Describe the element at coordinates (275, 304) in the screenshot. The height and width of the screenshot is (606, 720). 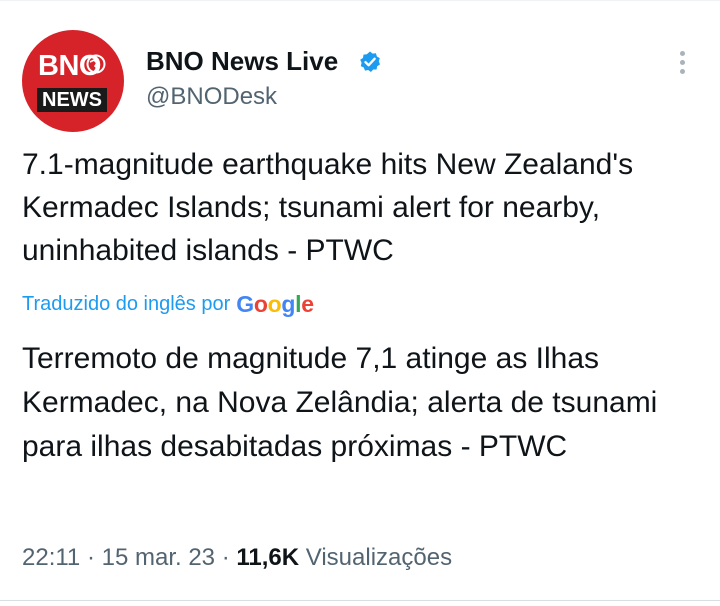
I see `google-logo: Google` at that location.